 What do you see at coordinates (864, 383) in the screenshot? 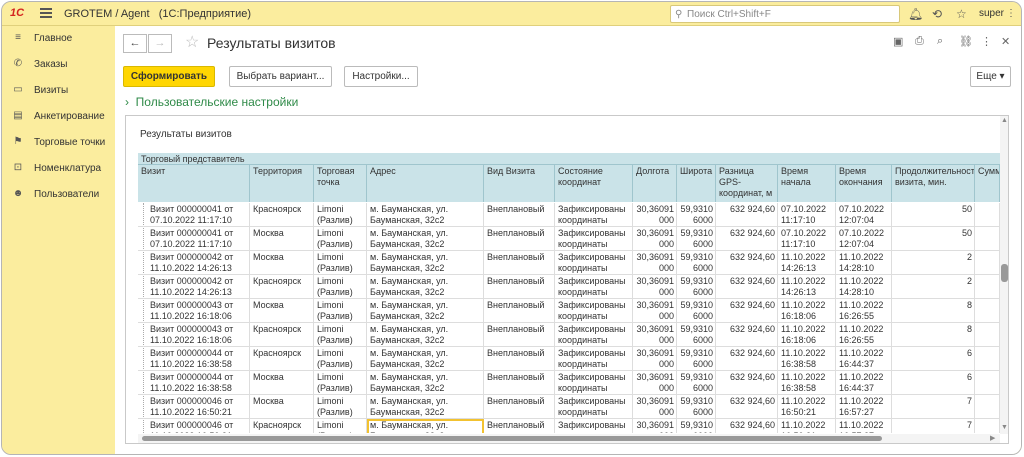
I see `table-cell: 11.10.2022 16:44:37` at bounding box center [864, 383].